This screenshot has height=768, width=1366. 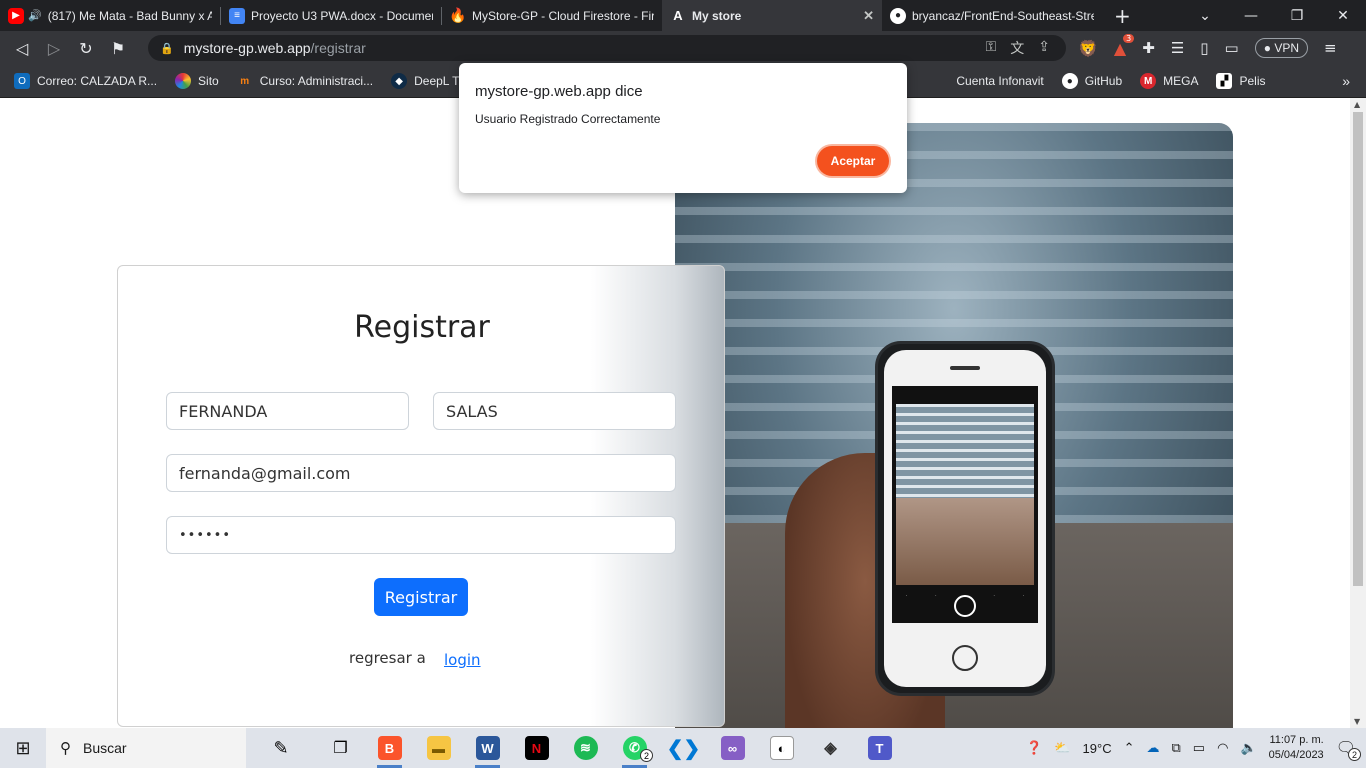 I want to click on bookmark-infonavit: Cuenta Infonavit, so click(x=999, y=81).